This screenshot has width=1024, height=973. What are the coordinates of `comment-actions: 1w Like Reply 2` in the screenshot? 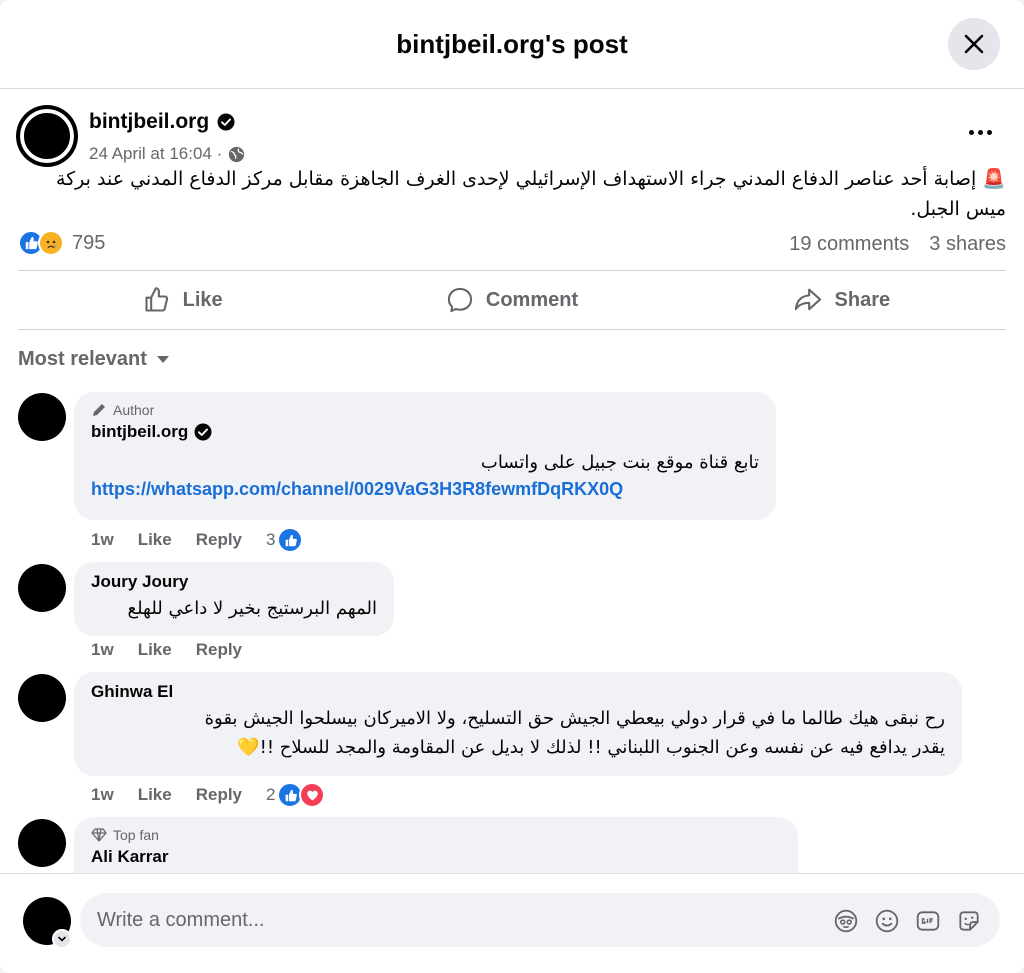 It's located at (208, 795).